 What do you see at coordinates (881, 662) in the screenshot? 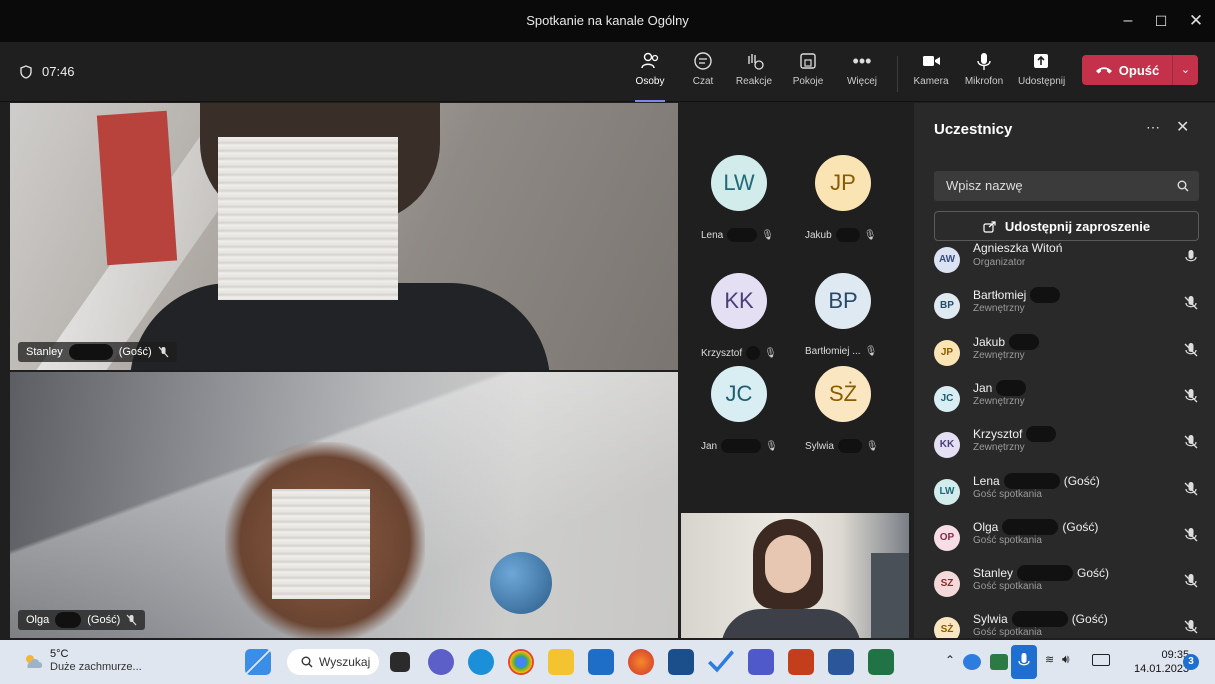
I see `excel-icon` at bounding box center [881, 662].